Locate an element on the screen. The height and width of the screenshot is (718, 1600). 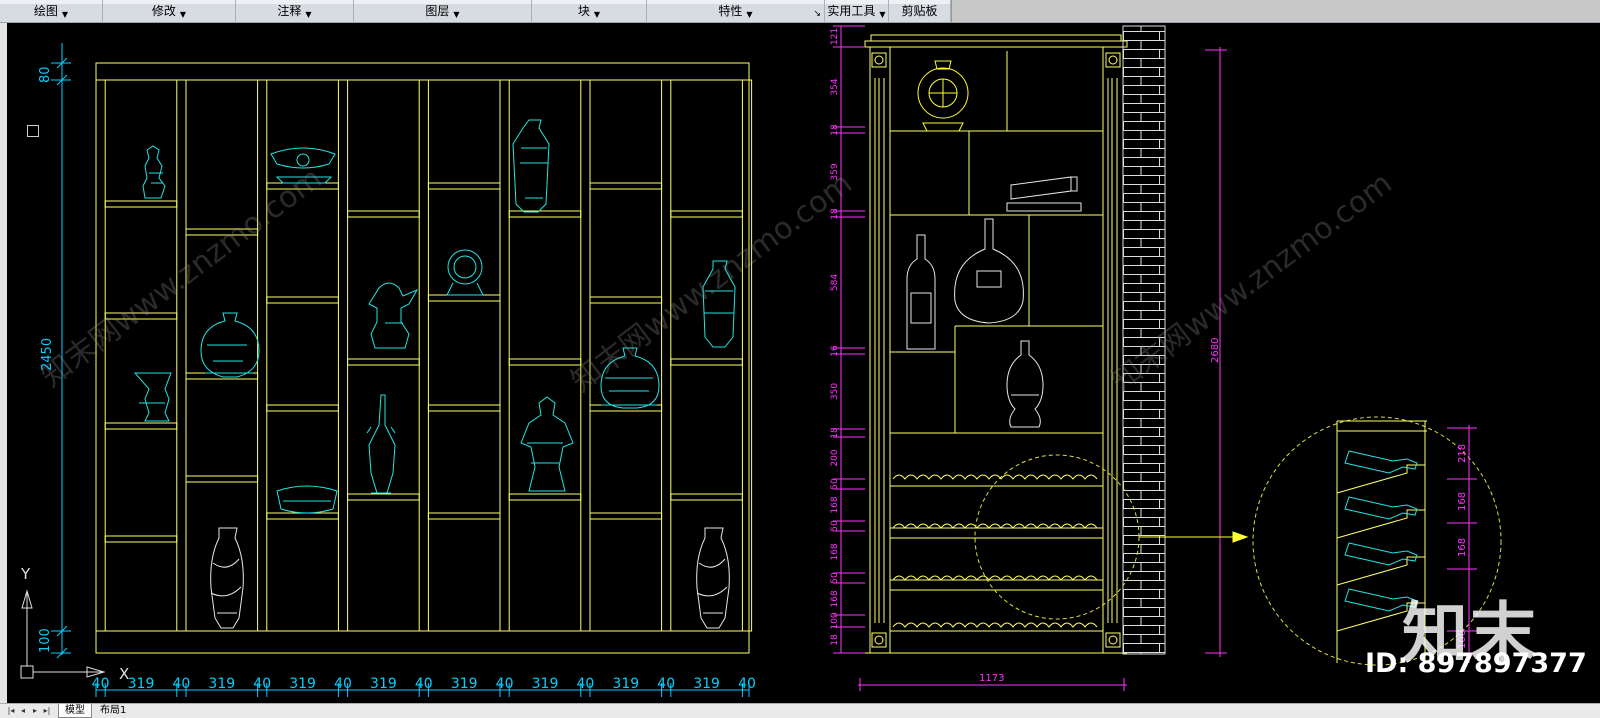
first-tab-icon: |◂ is located at coordinates (11, 710).